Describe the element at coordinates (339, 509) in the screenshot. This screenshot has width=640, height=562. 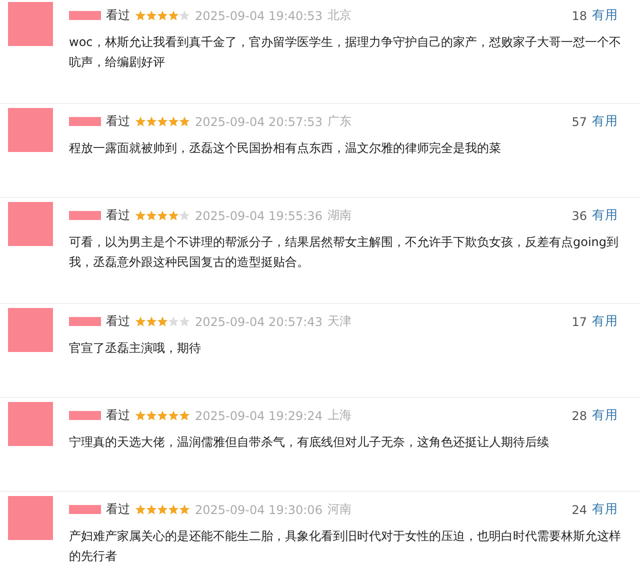
I see `comment-location: 河南` at that location.